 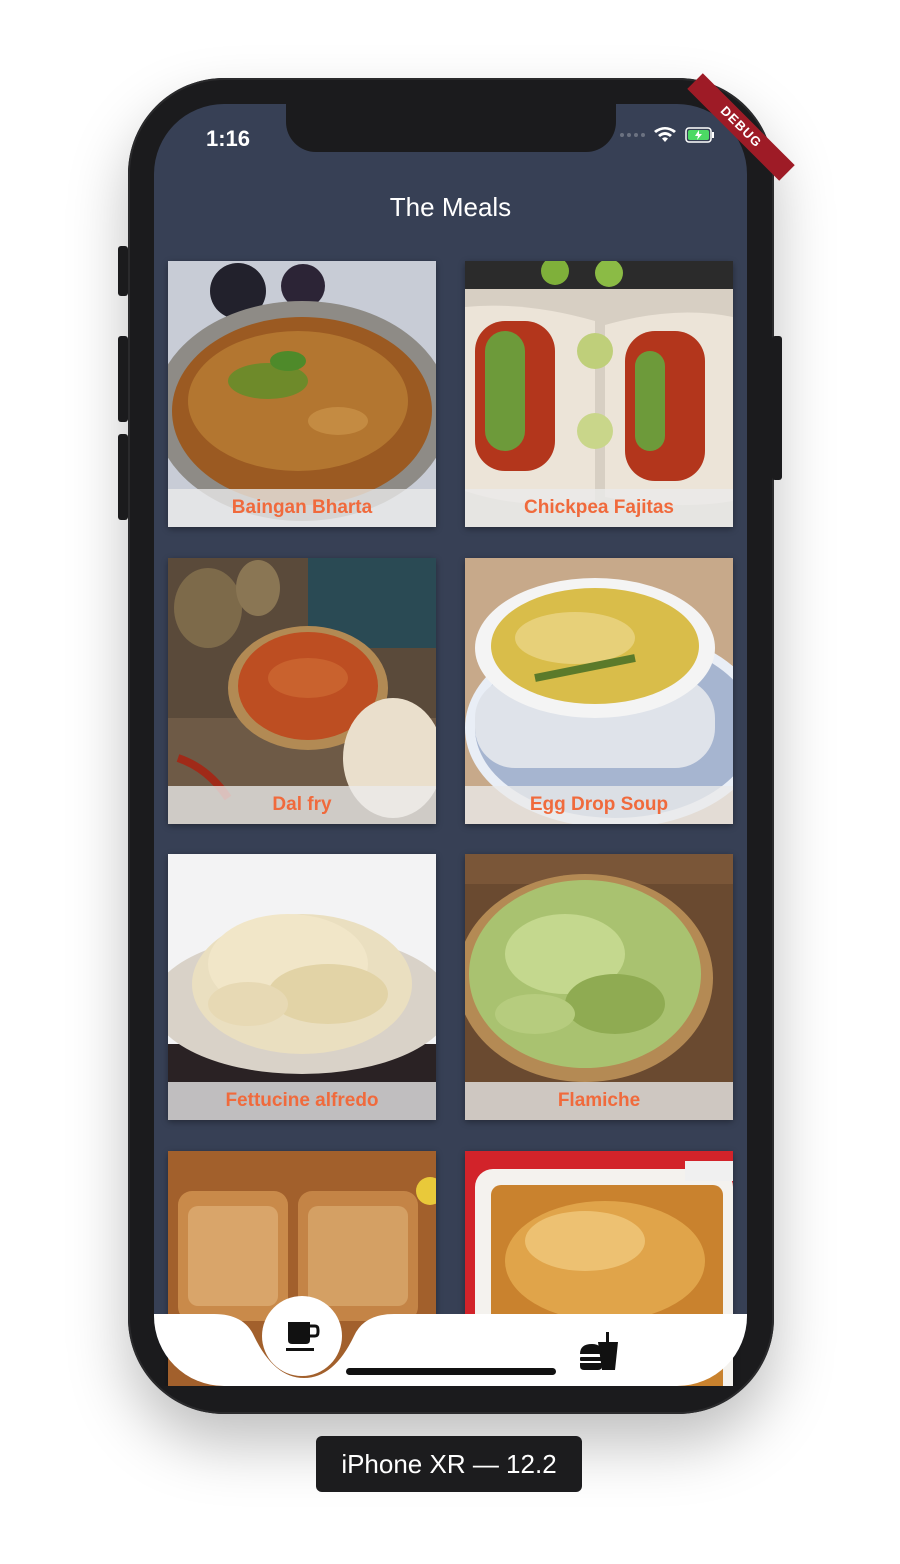 I want to click on meal-name: Baingan Bharta, so click(x=302, y=508).